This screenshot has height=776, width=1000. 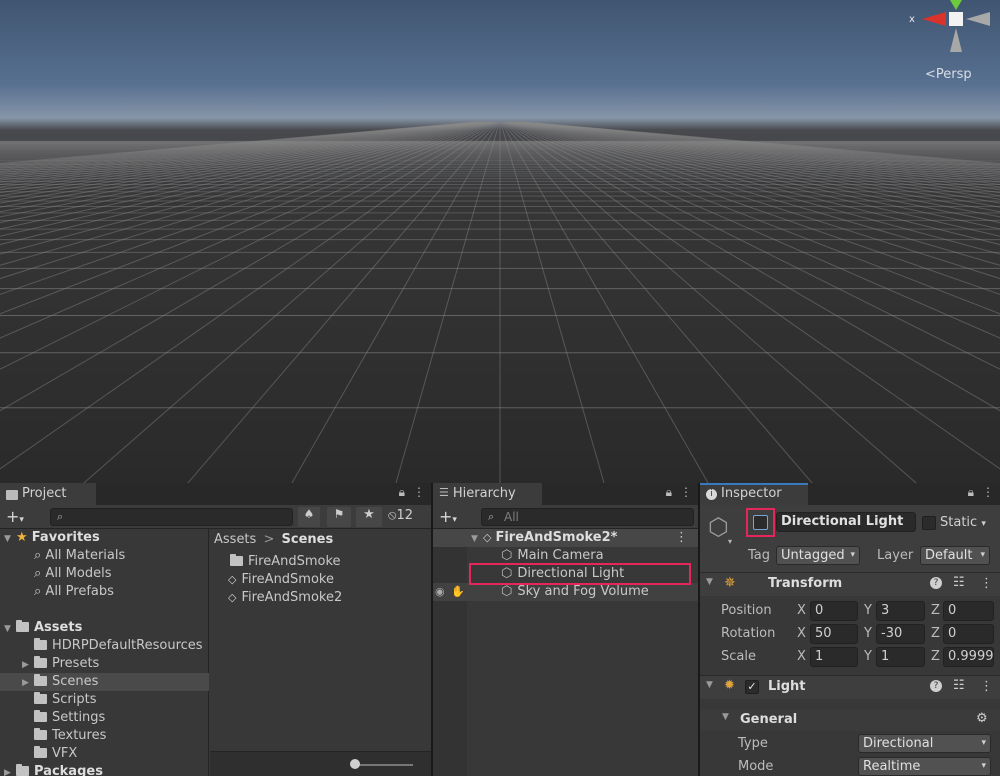 I want to click on orientation-gizmo: x, so click(x=953, y=30).